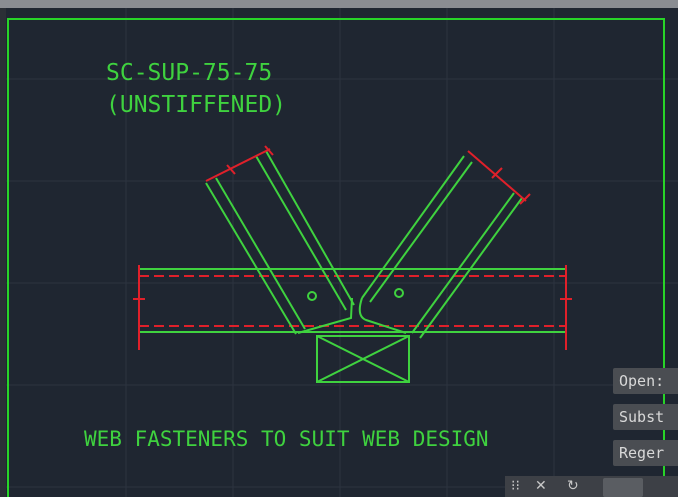 Image resolution: width=678 pixels, height=497 pixels. I want to click on drawing-title: SC-SUP-75-75, so click(189, 73).